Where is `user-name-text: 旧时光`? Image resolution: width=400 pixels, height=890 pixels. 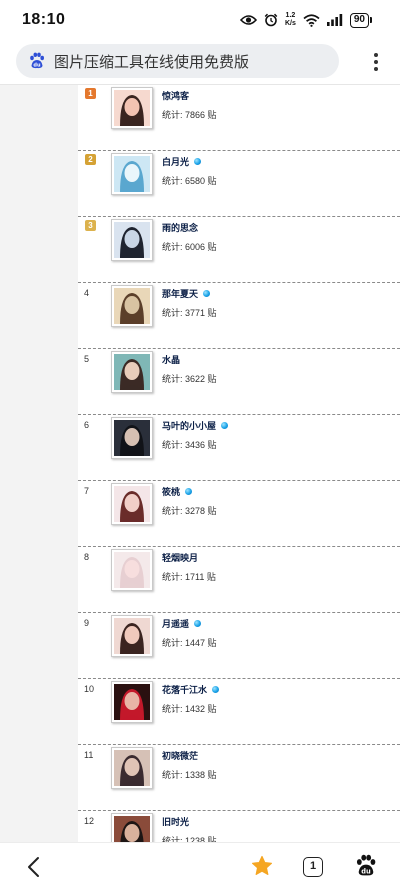
user-name-text: 旧时光 is located at coordinates (175, 822).